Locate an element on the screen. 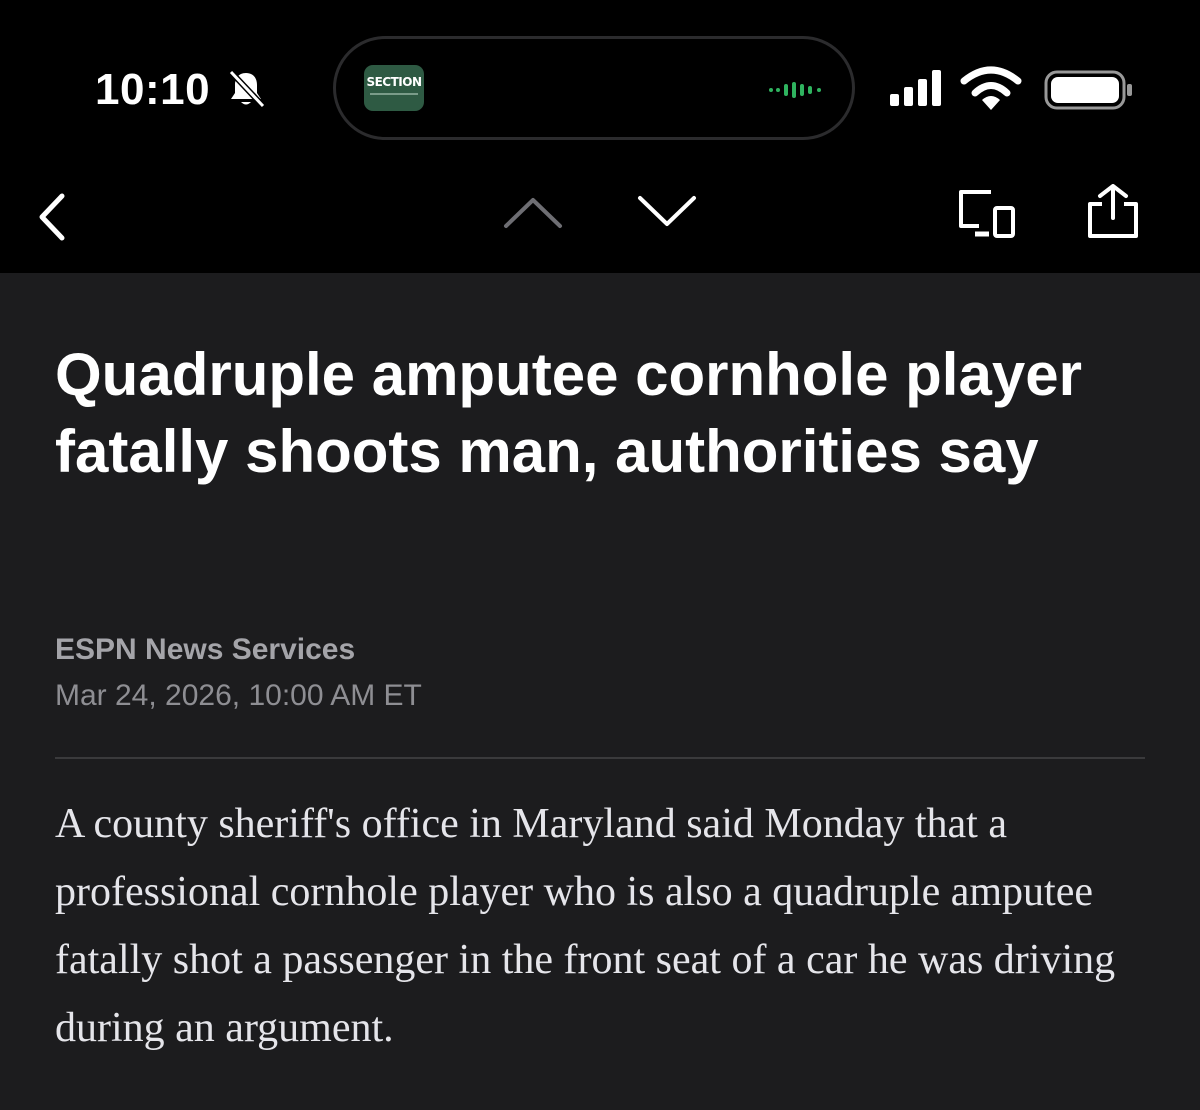  dynamic-island: SECTION is located at coordinates (594, 88).